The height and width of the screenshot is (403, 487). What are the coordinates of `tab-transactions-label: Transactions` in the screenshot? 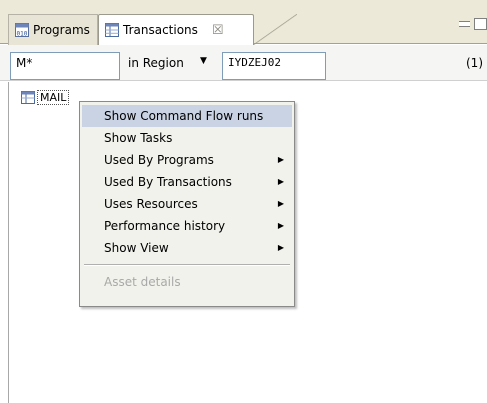 It's located at (160, 30).